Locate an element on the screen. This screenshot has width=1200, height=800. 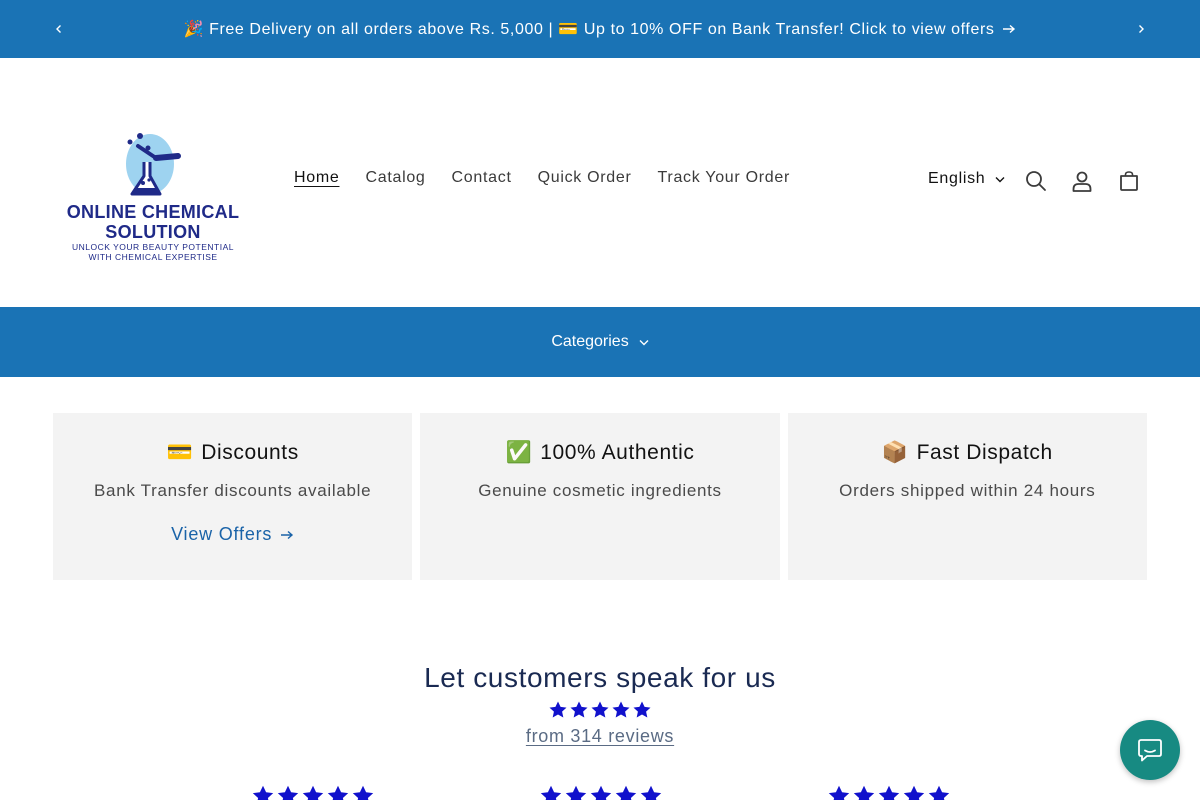
nav-catalog: Catalog is located at coordinates (395, 178).